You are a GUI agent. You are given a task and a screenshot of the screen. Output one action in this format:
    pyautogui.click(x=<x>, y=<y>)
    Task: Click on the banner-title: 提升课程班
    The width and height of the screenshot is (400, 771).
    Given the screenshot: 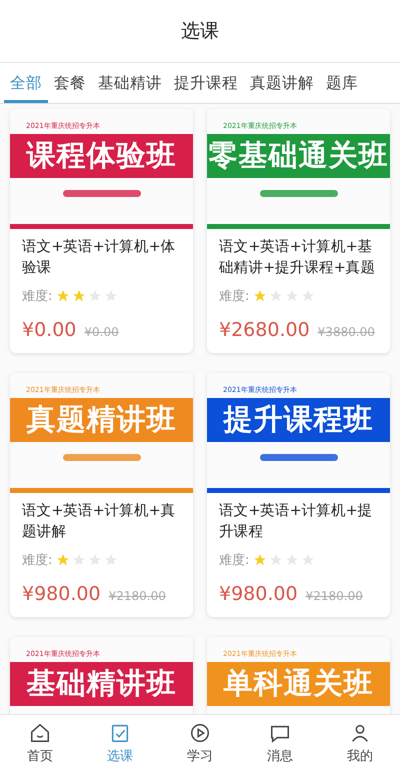 What is the action you would take?
    pyautogui.click(x=298, y=420)
    